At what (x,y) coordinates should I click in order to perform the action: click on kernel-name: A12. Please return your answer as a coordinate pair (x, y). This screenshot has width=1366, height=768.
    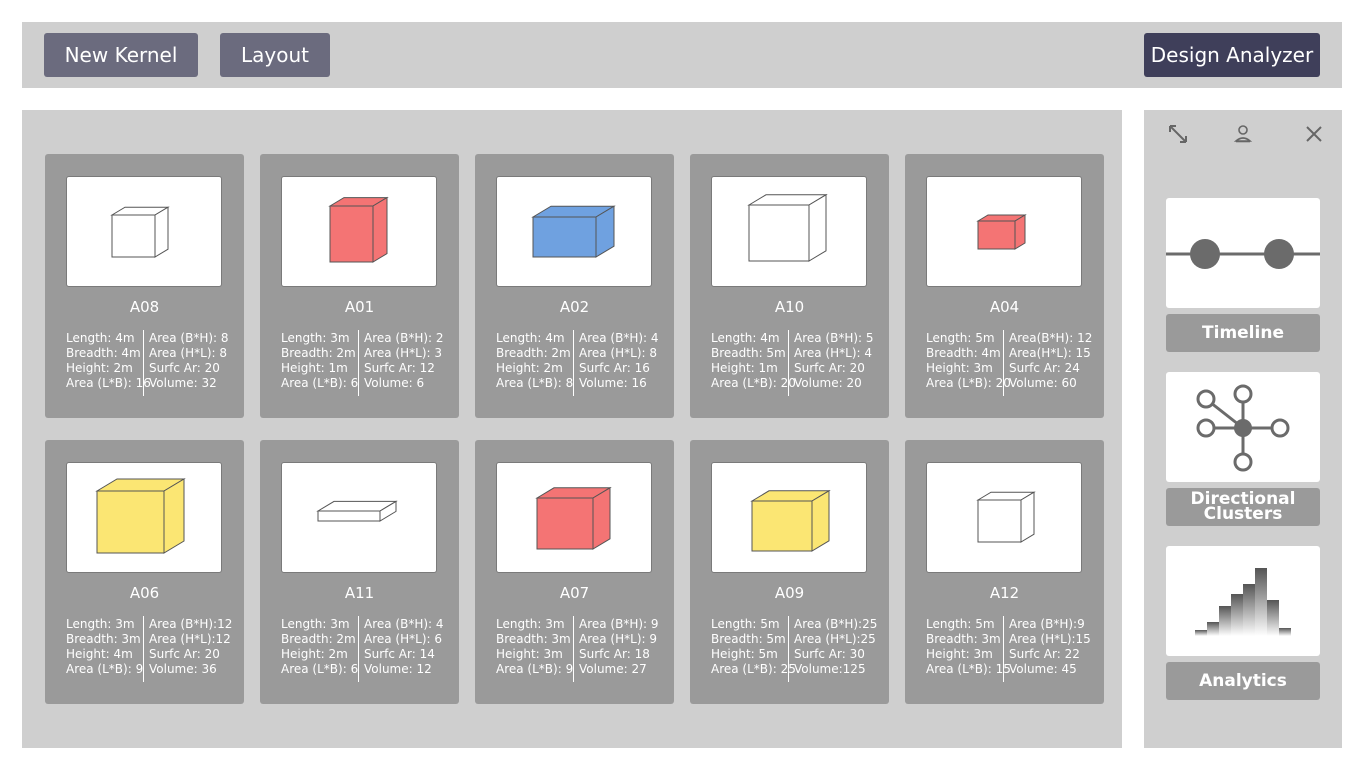
    Looking at the image, I should click on (1004, 593).